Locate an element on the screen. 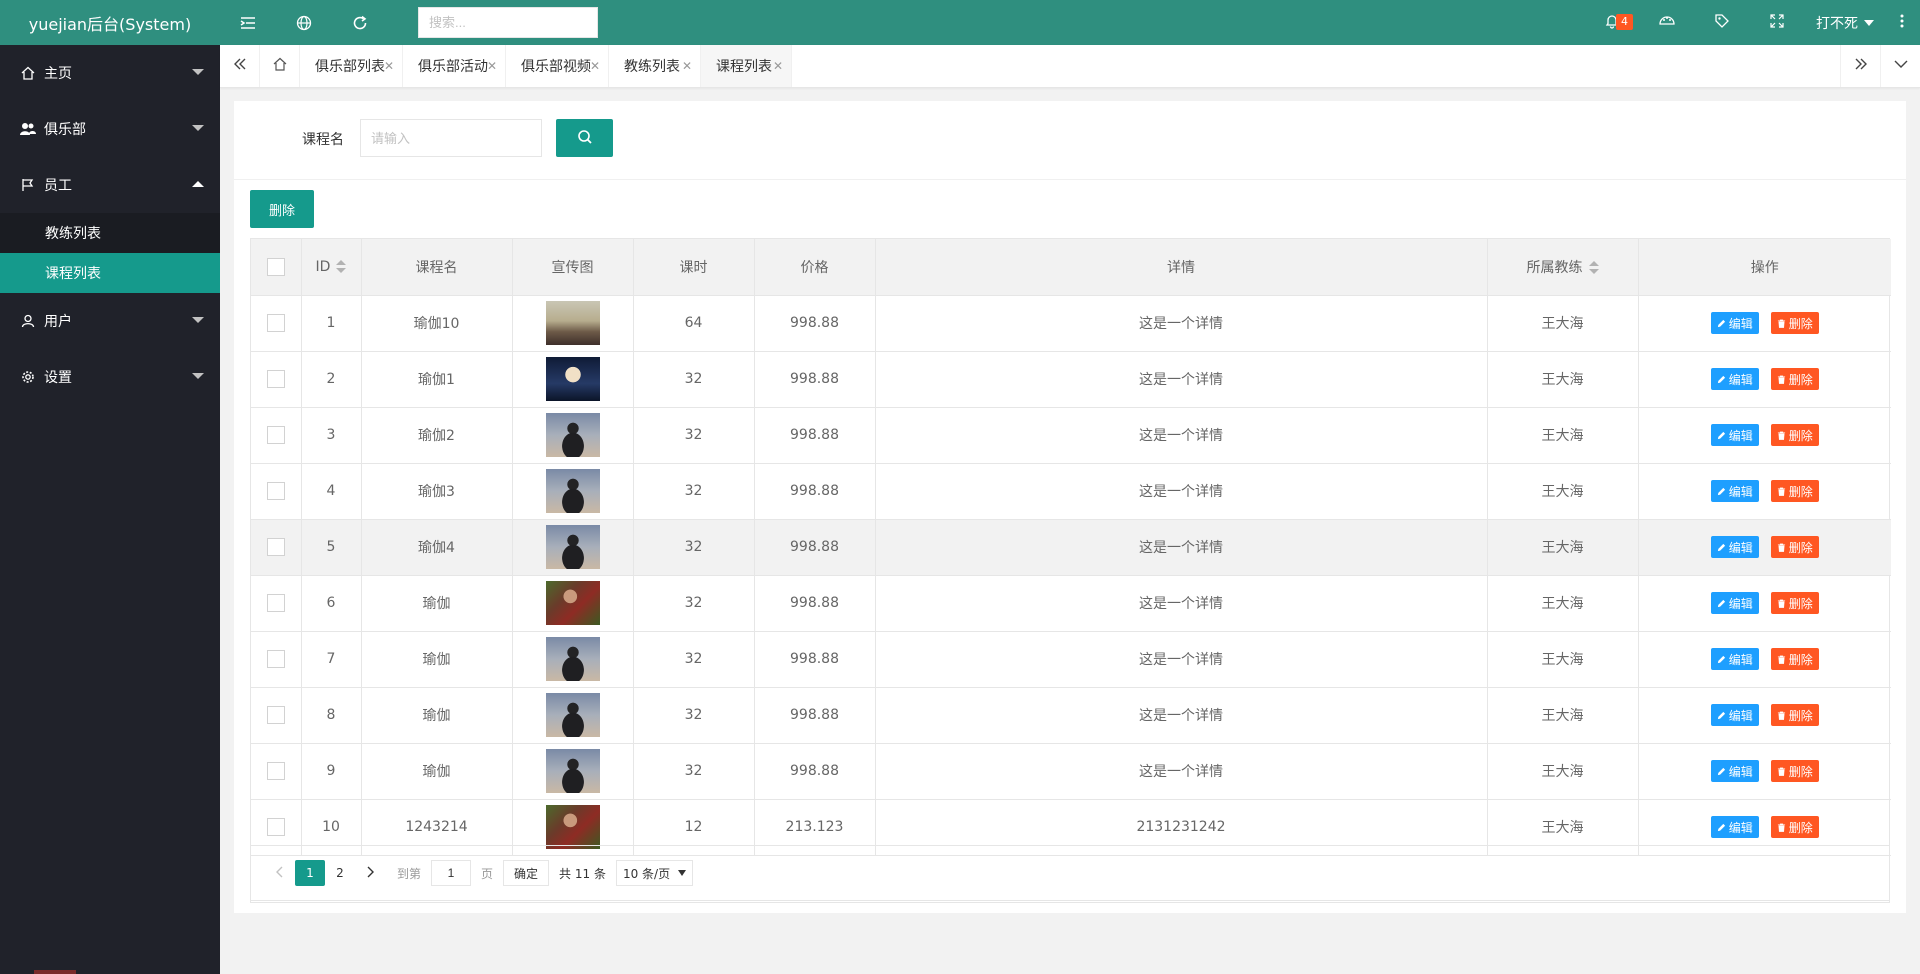 This screenshot has width=1920, height=974. next-page-button is located at coordinates (370, 873).